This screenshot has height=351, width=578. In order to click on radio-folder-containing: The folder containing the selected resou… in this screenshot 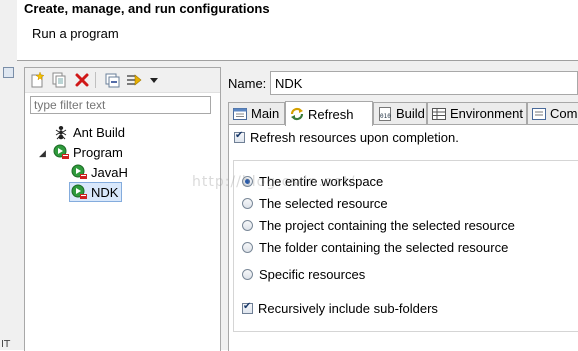, I will do `click(375, 247)`.